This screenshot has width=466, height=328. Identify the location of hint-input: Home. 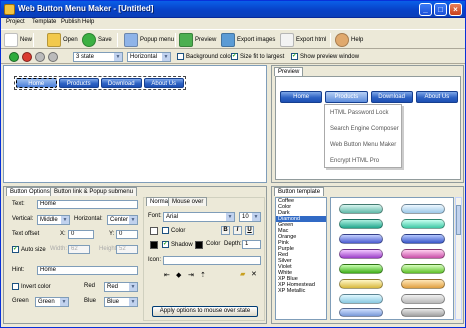
(87, 270).